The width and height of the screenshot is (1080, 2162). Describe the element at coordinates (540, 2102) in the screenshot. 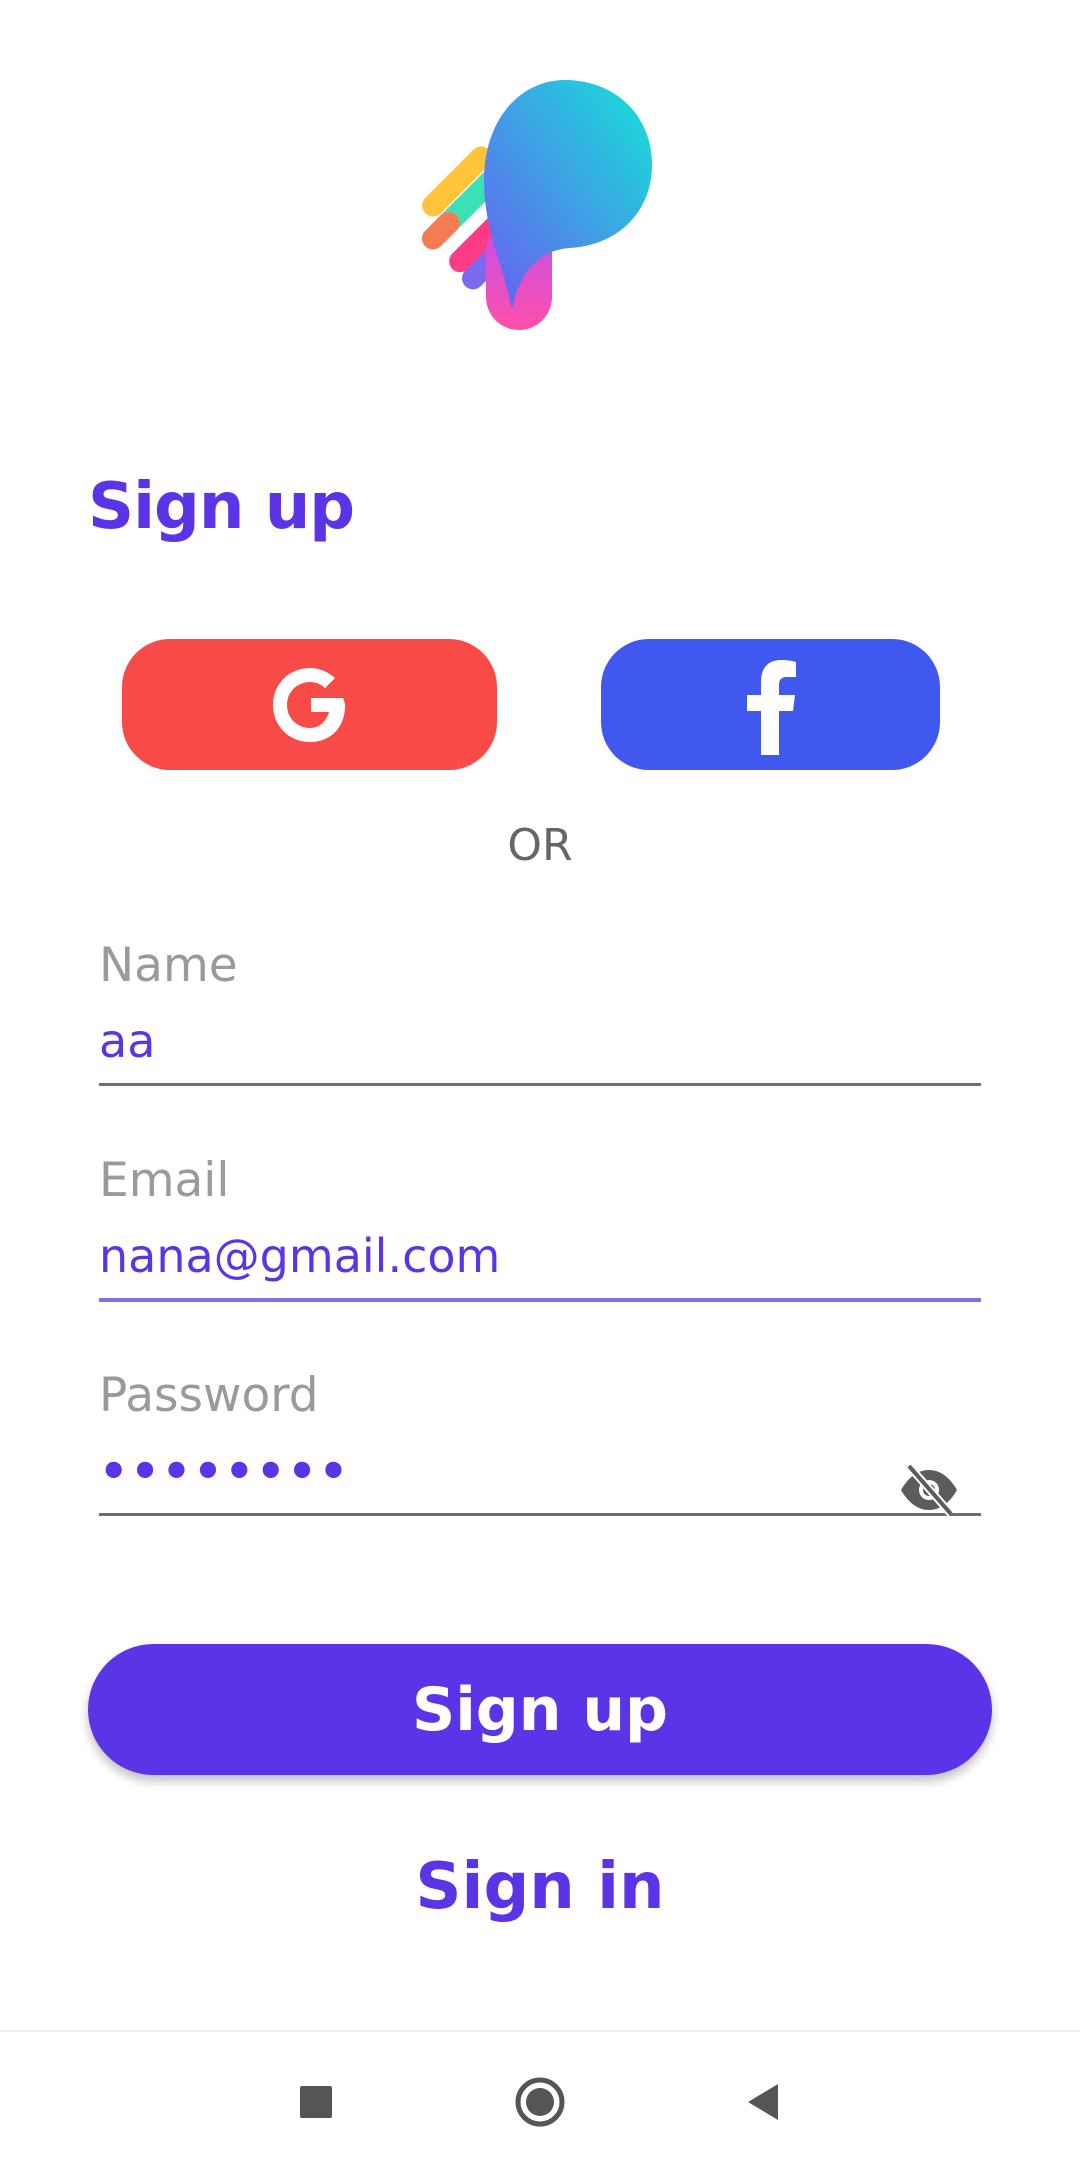

I see `home-icon` at that location.